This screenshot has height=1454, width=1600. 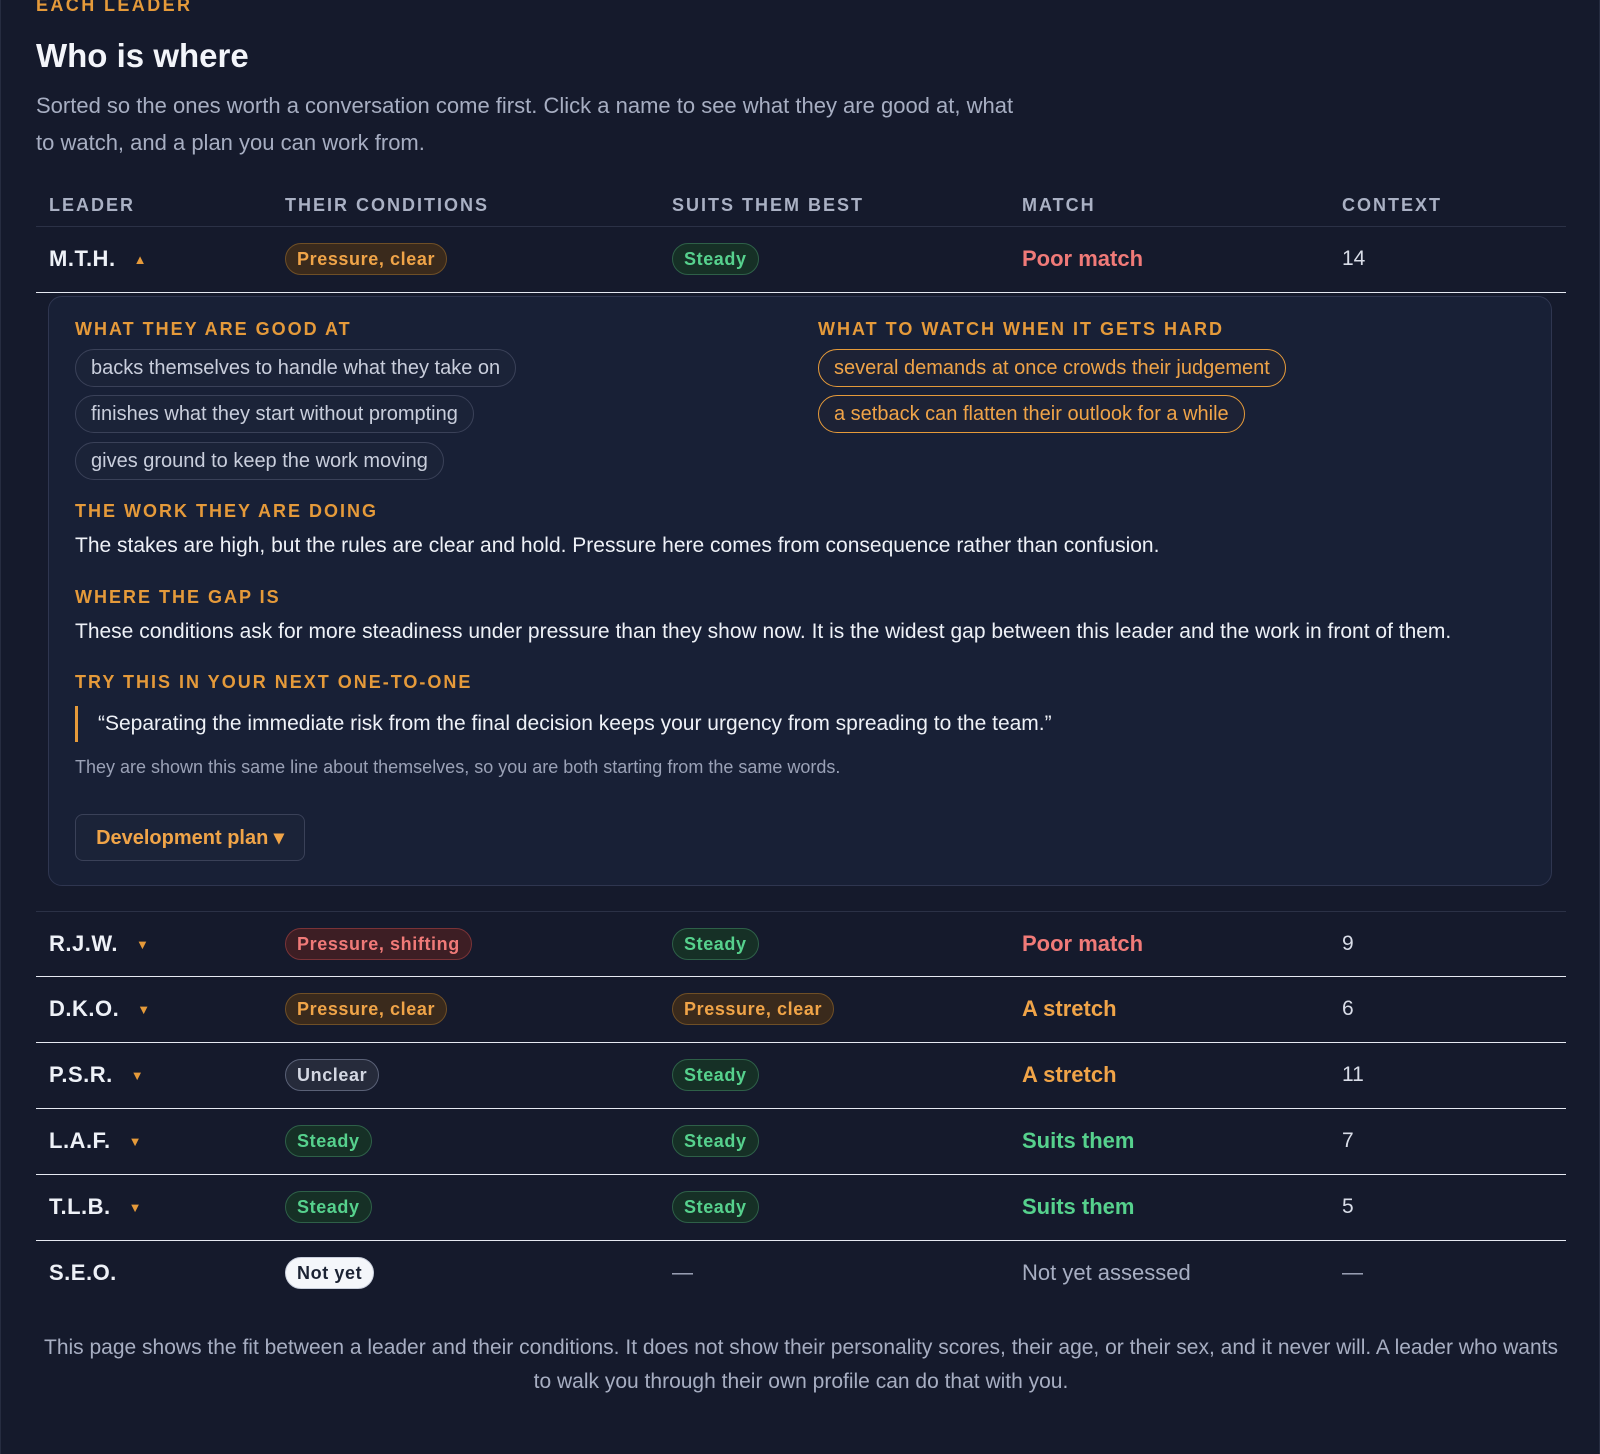 I want to click on table-row-tlb: T.L.B. ▼ Steady Steady Suits them 5, so click(x=801, y=1208).